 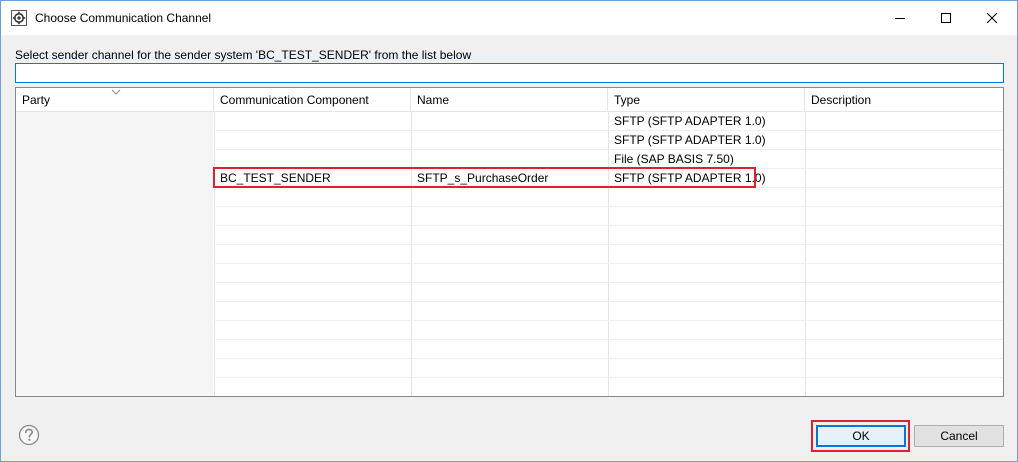 What do you see at coordinates (509, 73) in the screenshot?
I see `filter-input` at bounding box center [509, 73].